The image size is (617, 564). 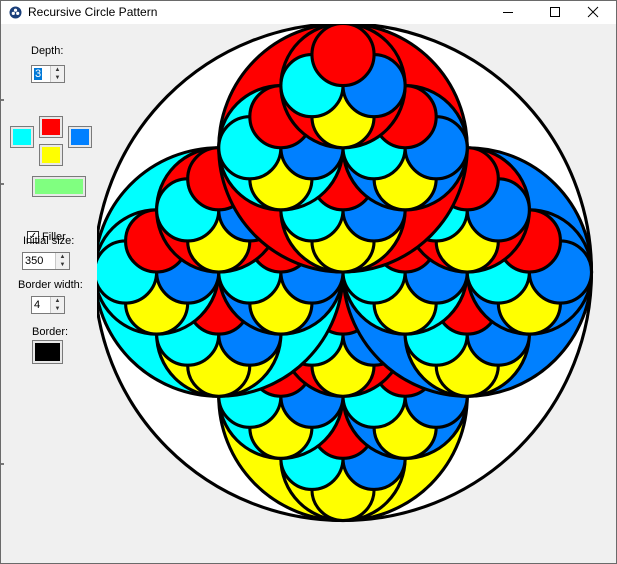 I want to click on bottom-color-fill, so click(x=51, y=155).